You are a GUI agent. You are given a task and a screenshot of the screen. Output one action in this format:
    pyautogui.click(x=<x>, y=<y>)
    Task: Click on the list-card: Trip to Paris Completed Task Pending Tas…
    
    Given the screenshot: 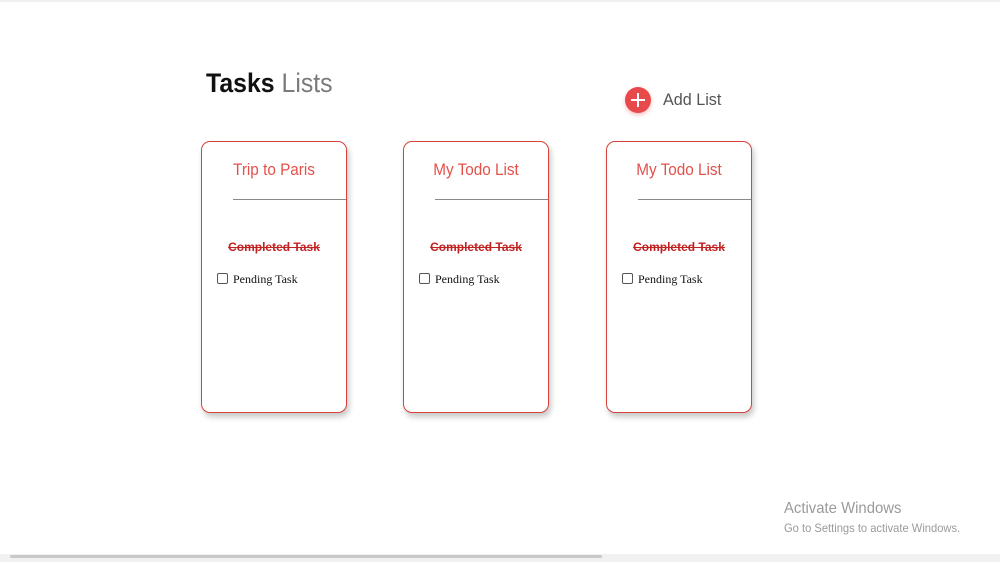 What is the action you would take?
    pyautogui.click(x=274, y=277)
    